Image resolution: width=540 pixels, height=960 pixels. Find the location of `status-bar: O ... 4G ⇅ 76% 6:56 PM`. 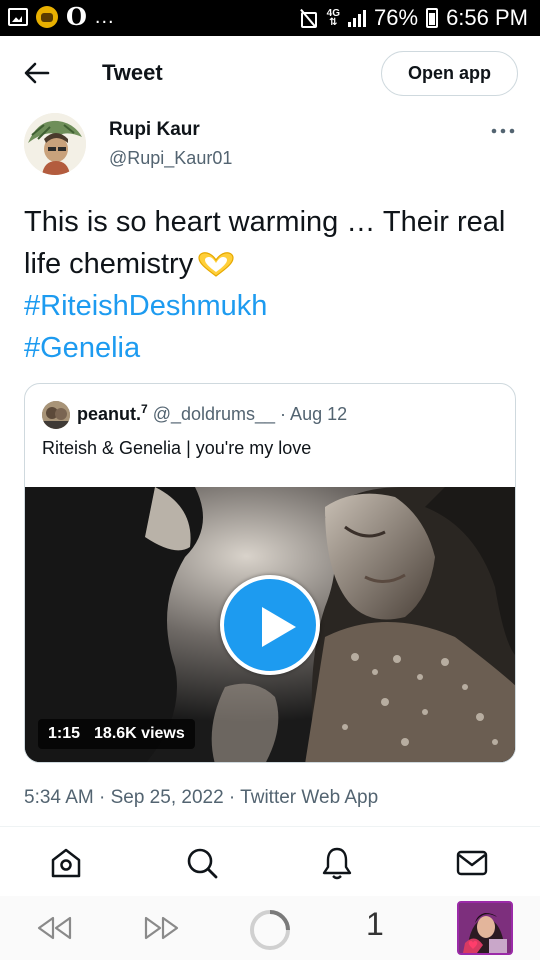

status-bar: O ... 4G ⇅ 76% 6:56 PM is located at coordinates (270, 18).